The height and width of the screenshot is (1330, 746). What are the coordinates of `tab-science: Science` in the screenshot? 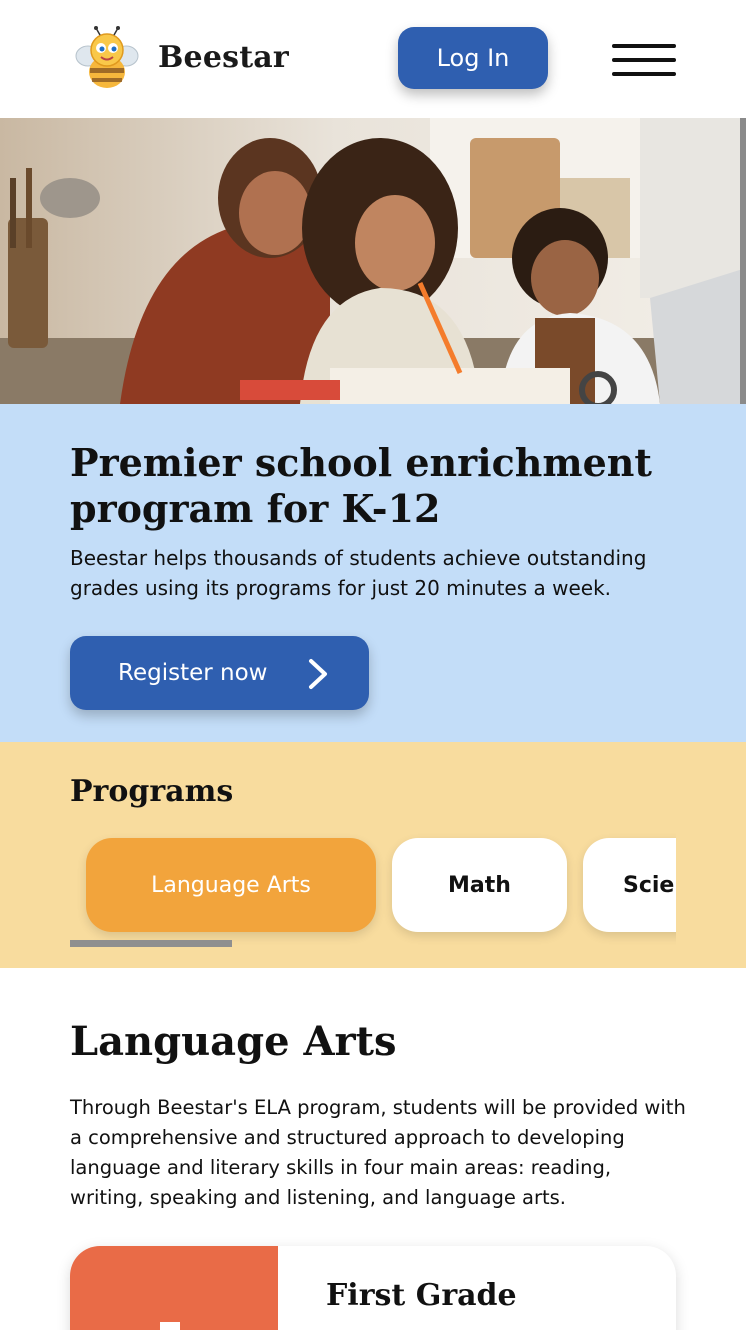 It's located at (629, 885).